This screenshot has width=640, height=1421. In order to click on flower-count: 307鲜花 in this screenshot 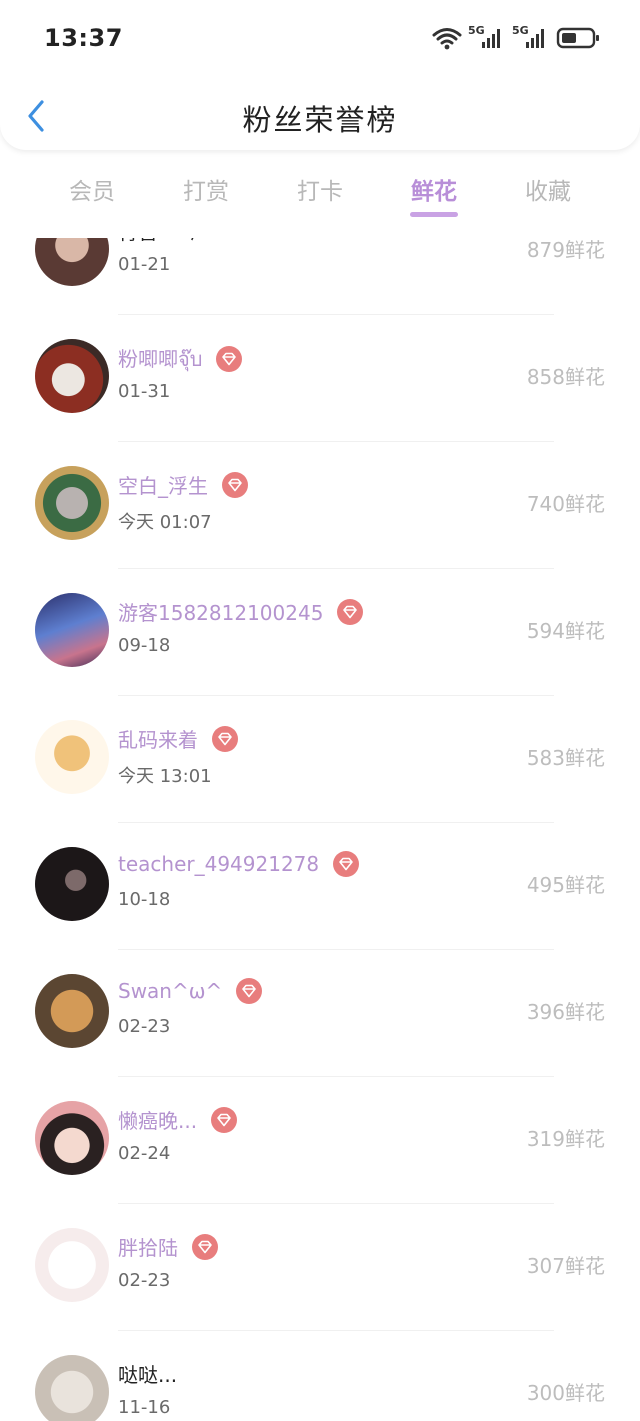, I will do `click(565, 1266)`.